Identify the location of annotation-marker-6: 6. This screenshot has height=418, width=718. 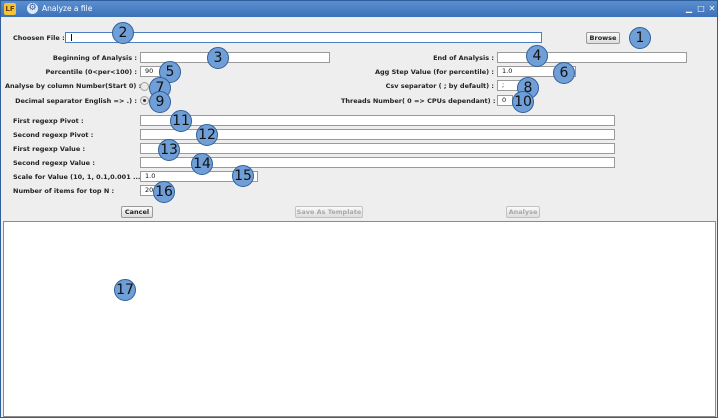
(564, 73).